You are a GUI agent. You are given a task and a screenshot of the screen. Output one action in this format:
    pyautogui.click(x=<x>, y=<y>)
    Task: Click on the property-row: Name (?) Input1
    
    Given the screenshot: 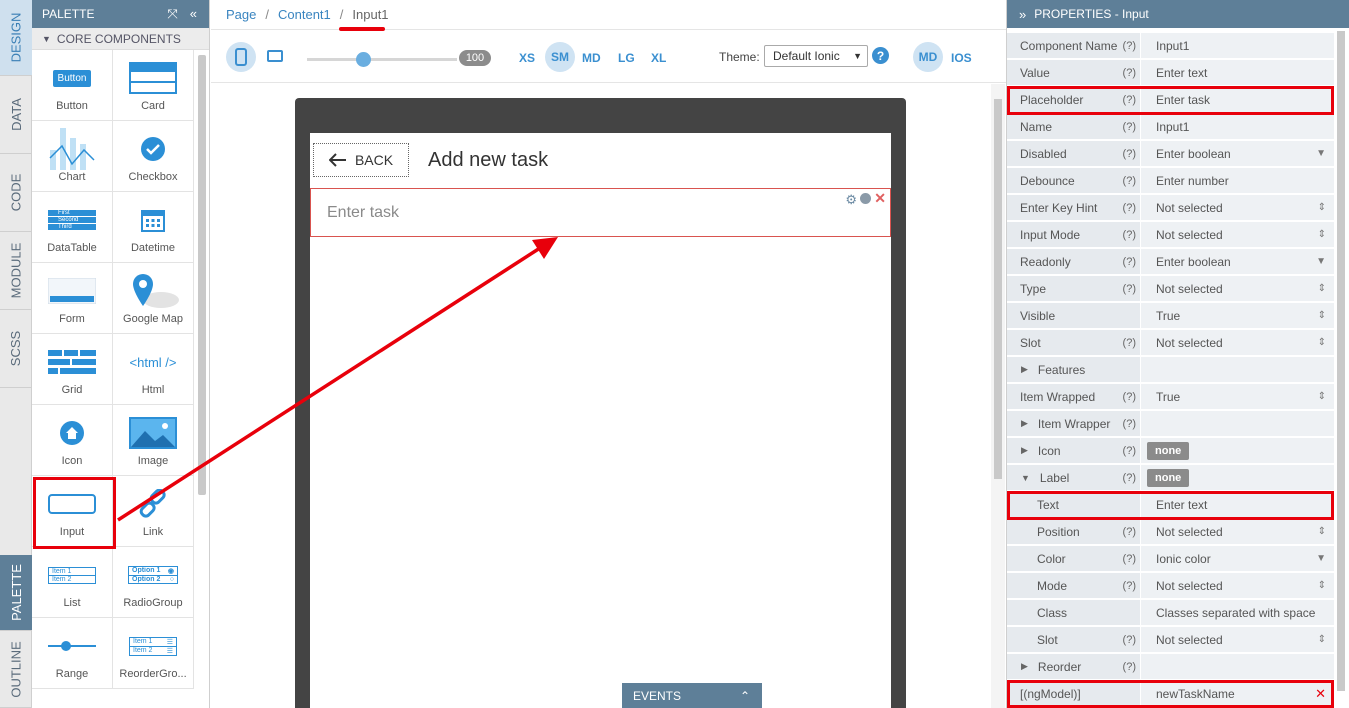 What is the action you would take?
    pyautogui.click(x=1170, y=127)
    